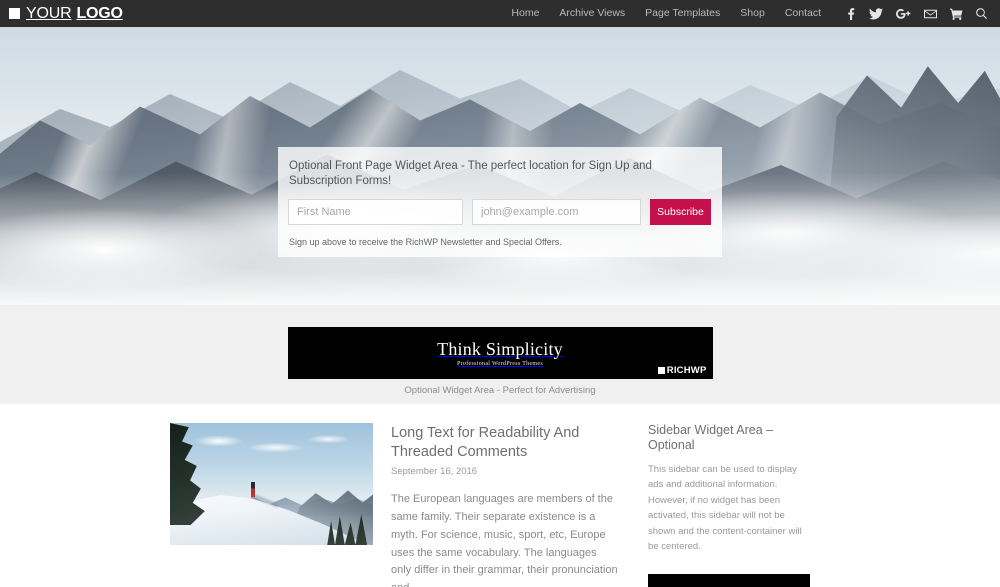 This screenshot has width=1000, height=587. I want to click on logo-text-suffix: LOGO, so click(99, 13).